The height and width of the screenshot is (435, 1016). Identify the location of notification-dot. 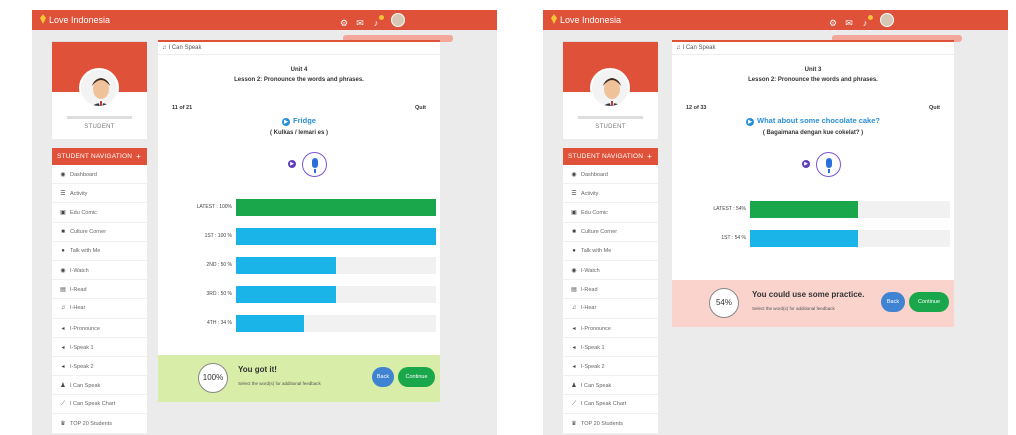
(870, 17).